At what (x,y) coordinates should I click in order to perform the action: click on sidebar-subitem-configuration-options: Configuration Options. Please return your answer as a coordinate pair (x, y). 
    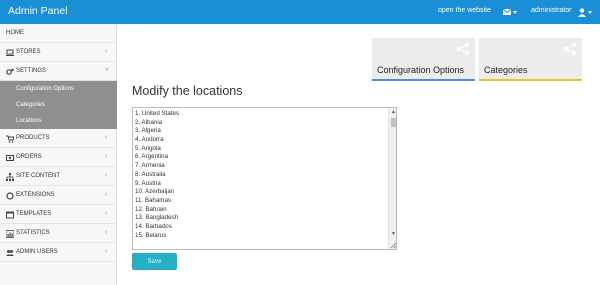
    Looking at the image, I should click on (58, 89).